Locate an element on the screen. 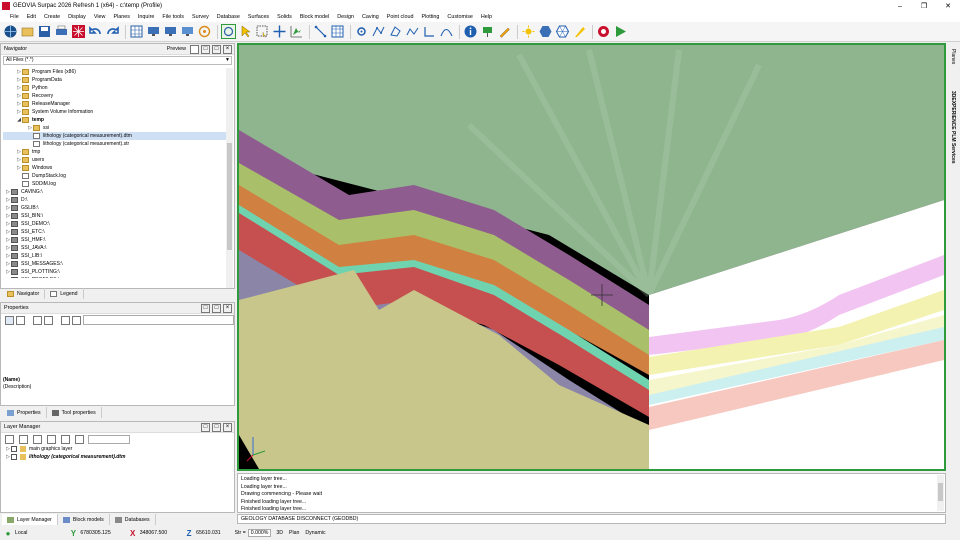  menu-surfaces: Surfaces is located at coordinates (258, 17).